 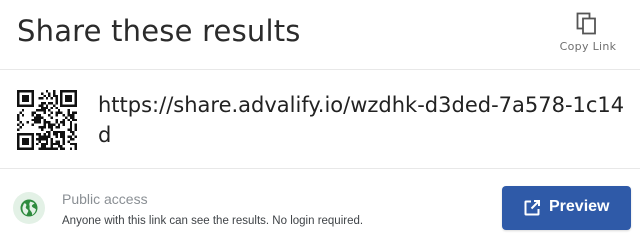 I want to click on preview-button: Preview, so click(x=566, y=208).